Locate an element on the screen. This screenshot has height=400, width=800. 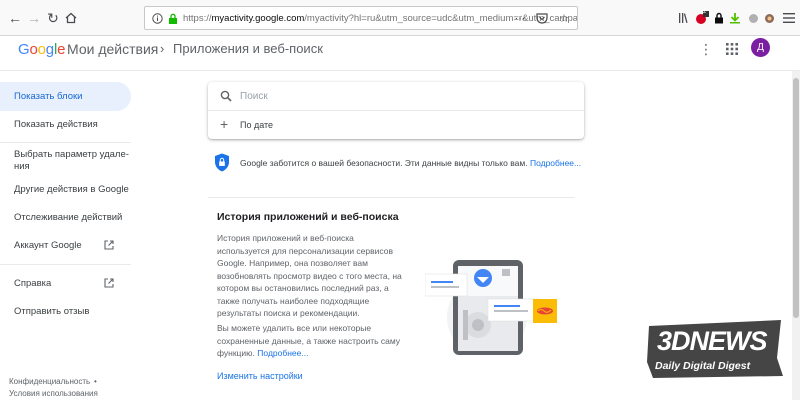
reload-icon: ↻ is located at coordinates (53, 18).